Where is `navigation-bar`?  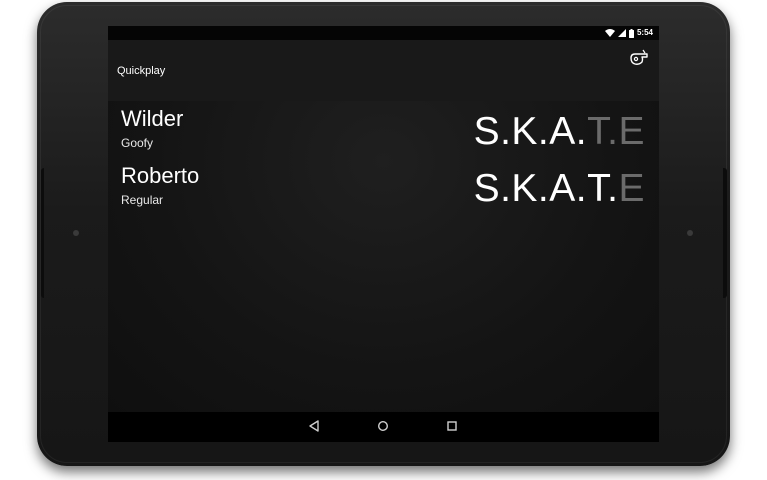
navigation-bar is located at coordinates (383, 427).